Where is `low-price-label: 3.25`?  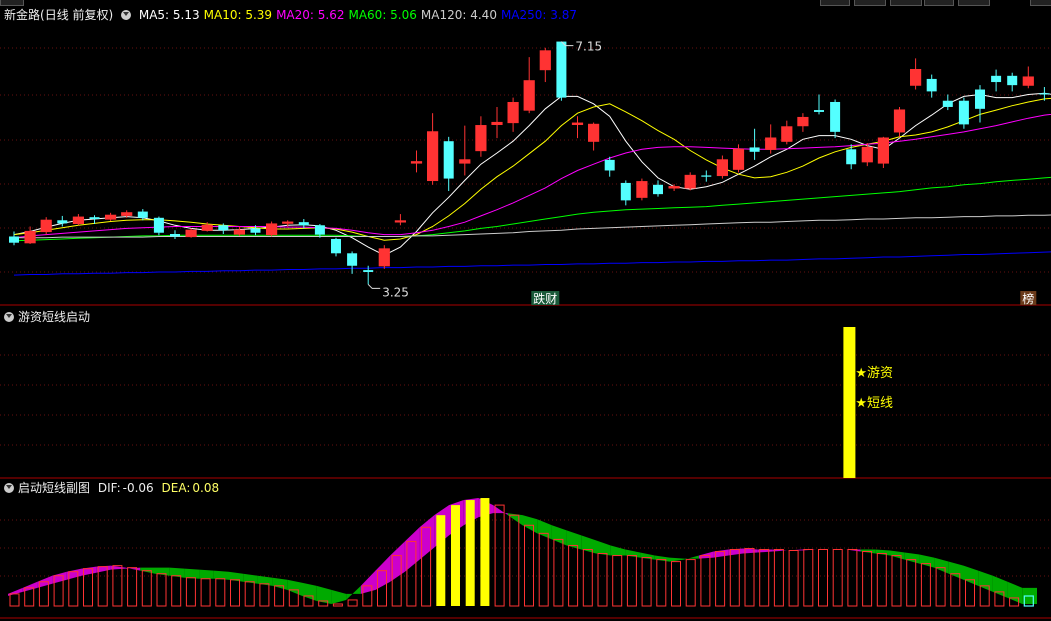 low-price-label: 3.25 is located at coordinates (395, 292).